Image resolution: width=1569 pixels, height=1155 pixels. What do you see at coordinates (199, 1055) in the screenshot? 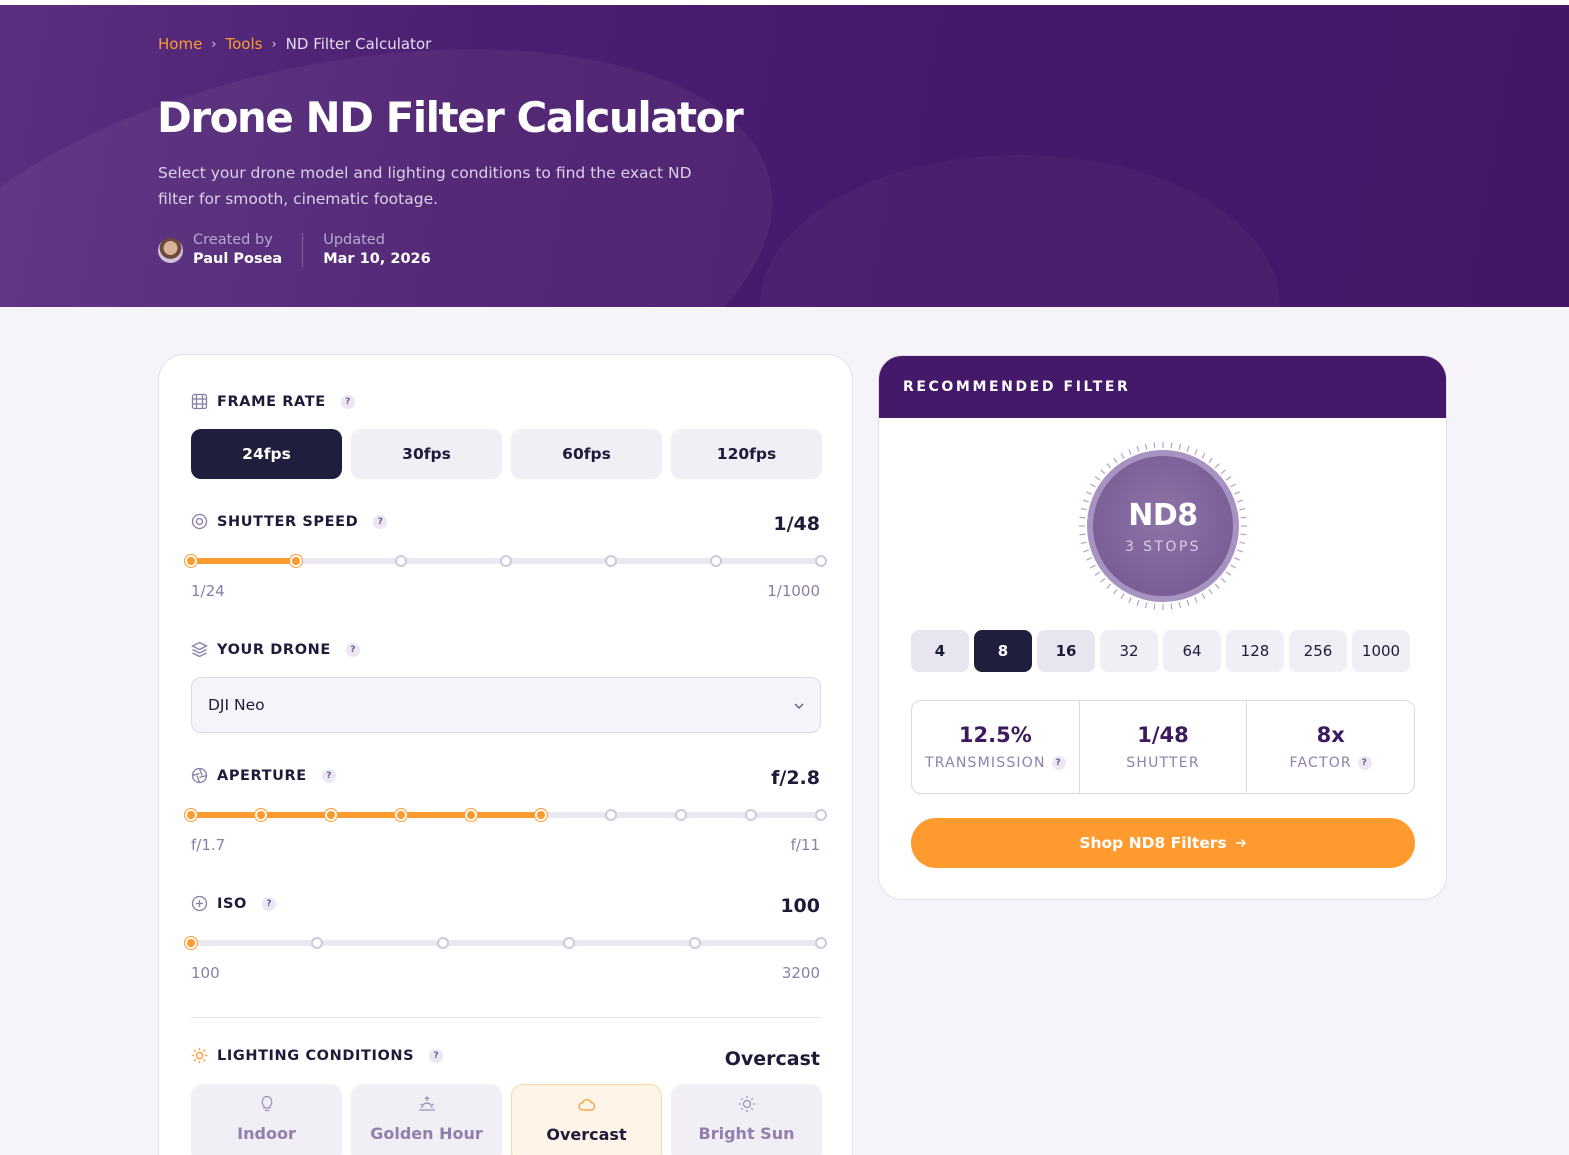
I see `sun-icon` at bounding box center [199, 1055].